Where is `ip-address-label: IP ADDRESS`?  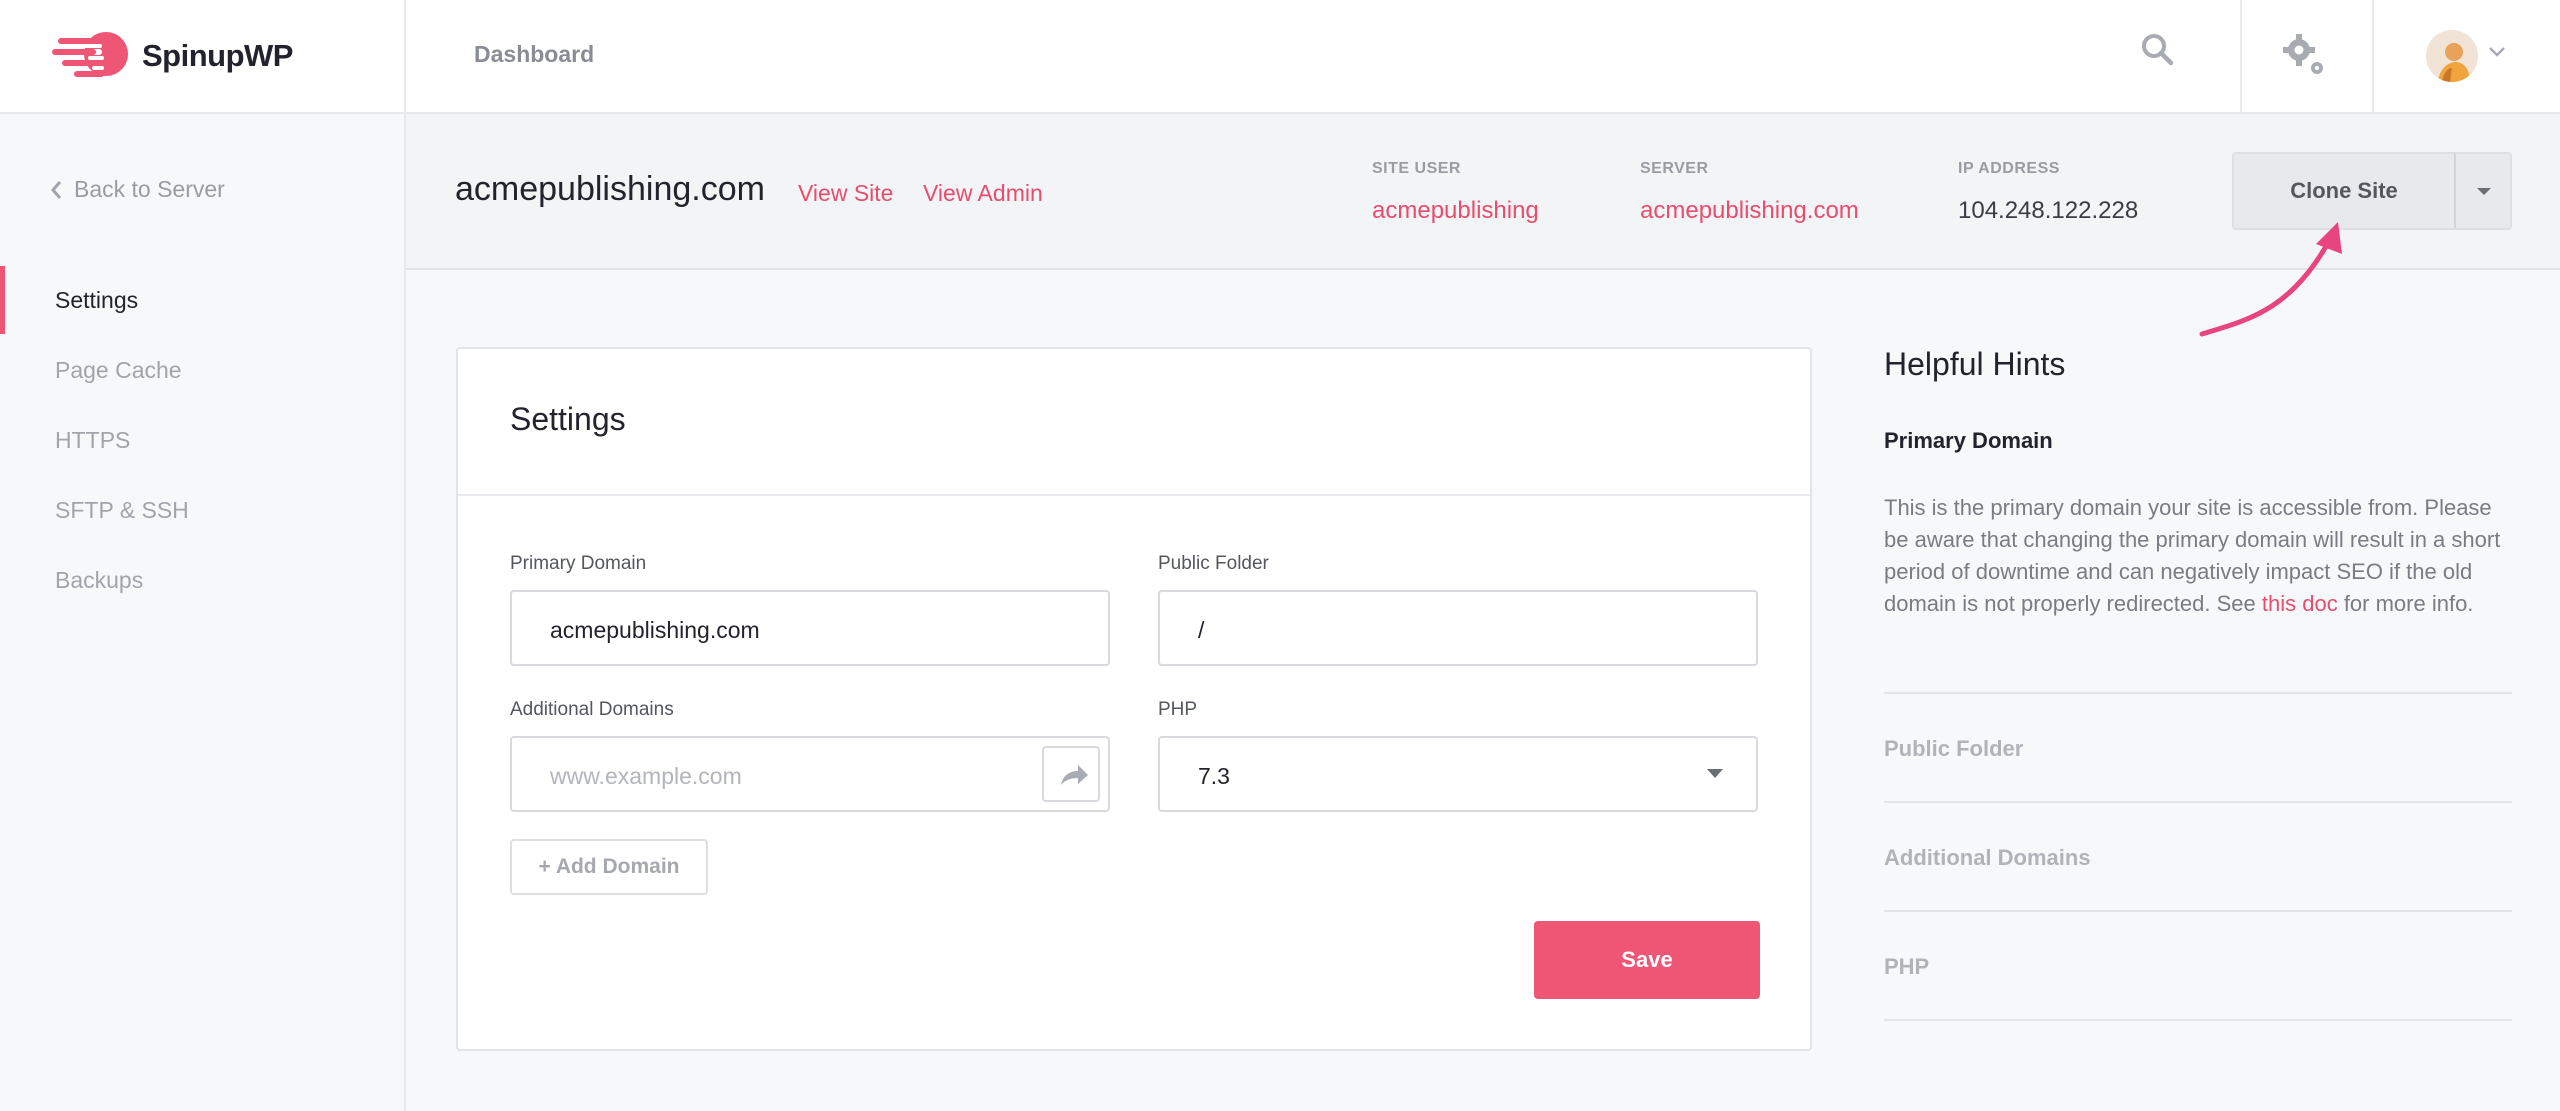
ip-address-label: IP ADDRESS is located at coordinates (2009, 168).